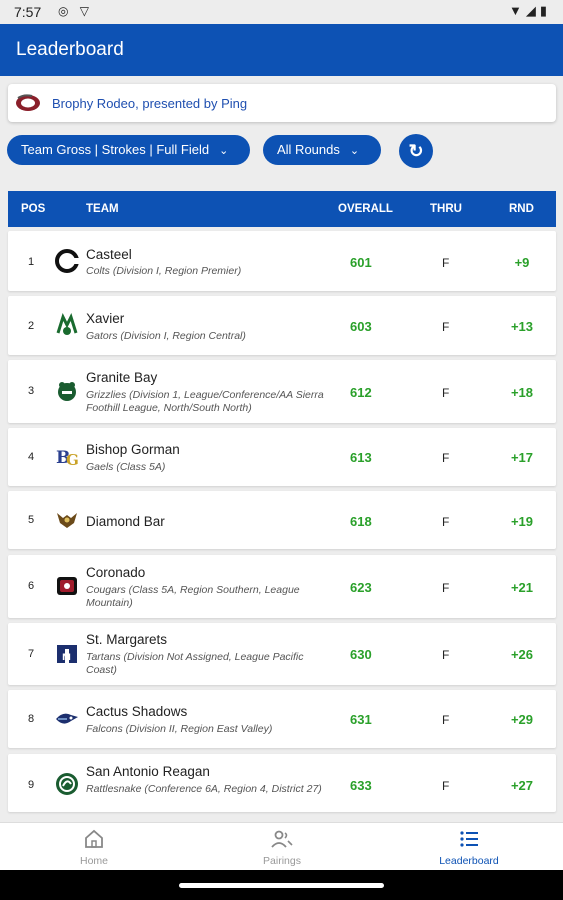  What do you see at coordinates (28, 102) in the screenshot?
I see `event-logo-icon` at bounding box center [28, 102].